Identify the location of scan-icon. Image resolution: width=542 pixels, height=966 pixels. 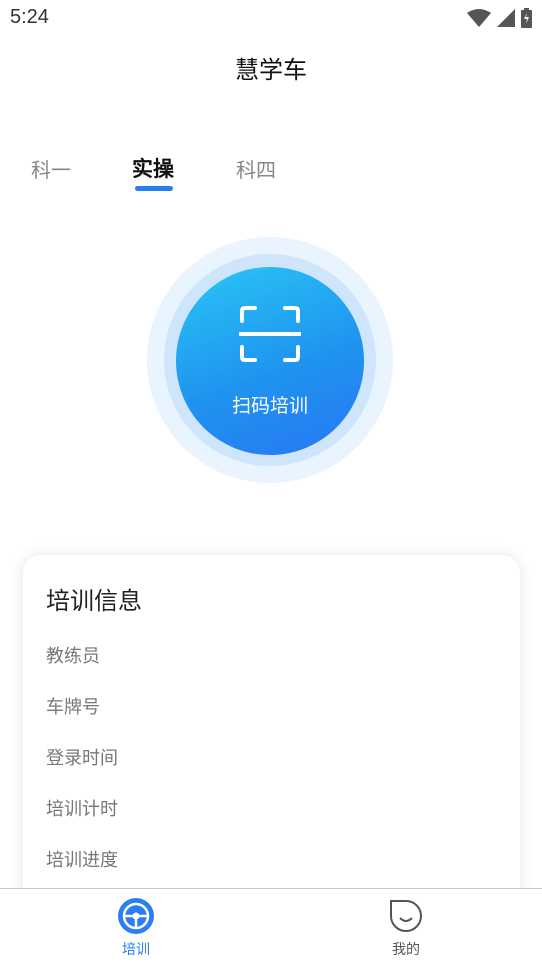
(270, 336).